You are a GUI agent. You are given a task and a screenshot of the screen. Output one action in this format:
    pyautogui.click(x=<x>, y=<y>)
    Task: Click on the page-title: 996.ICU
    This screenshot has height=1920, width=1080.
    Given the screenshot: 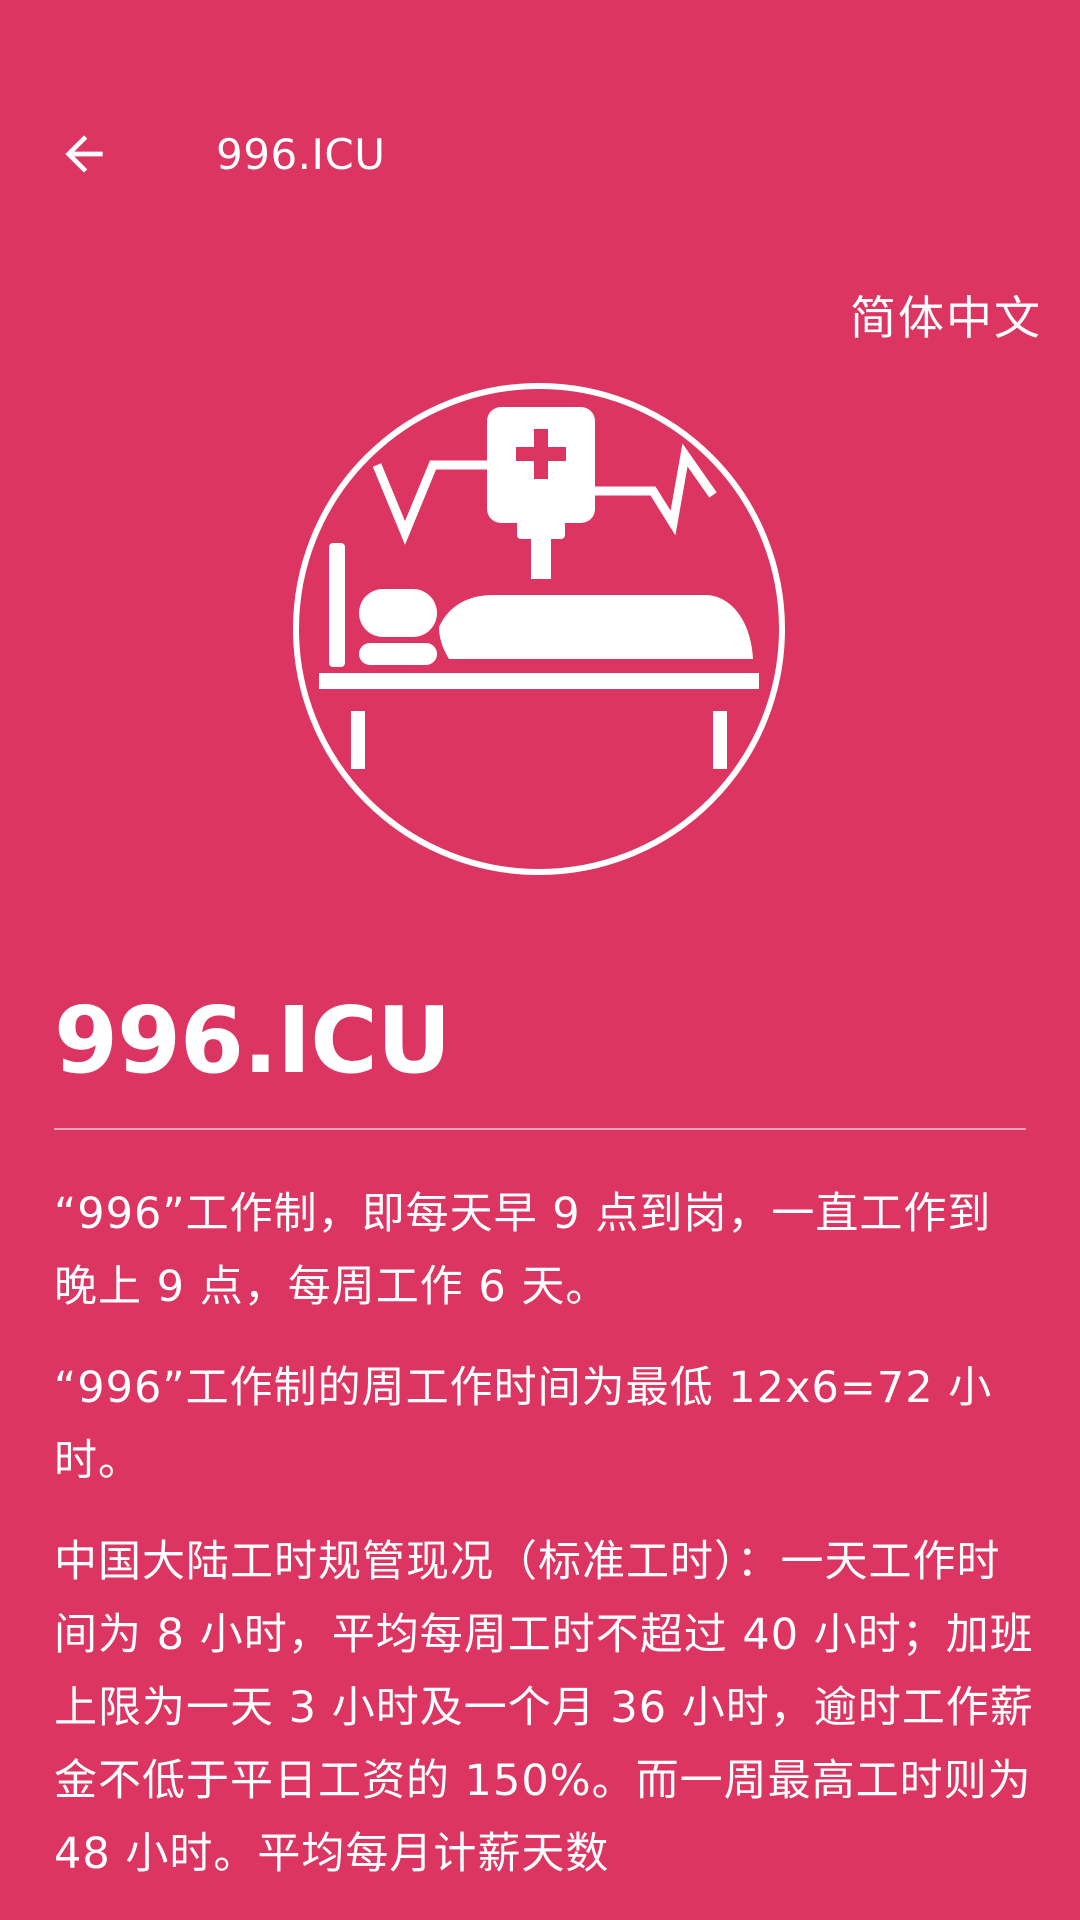 What is the action you would take?
    pyautogui.click(x=252, y=1040)
    